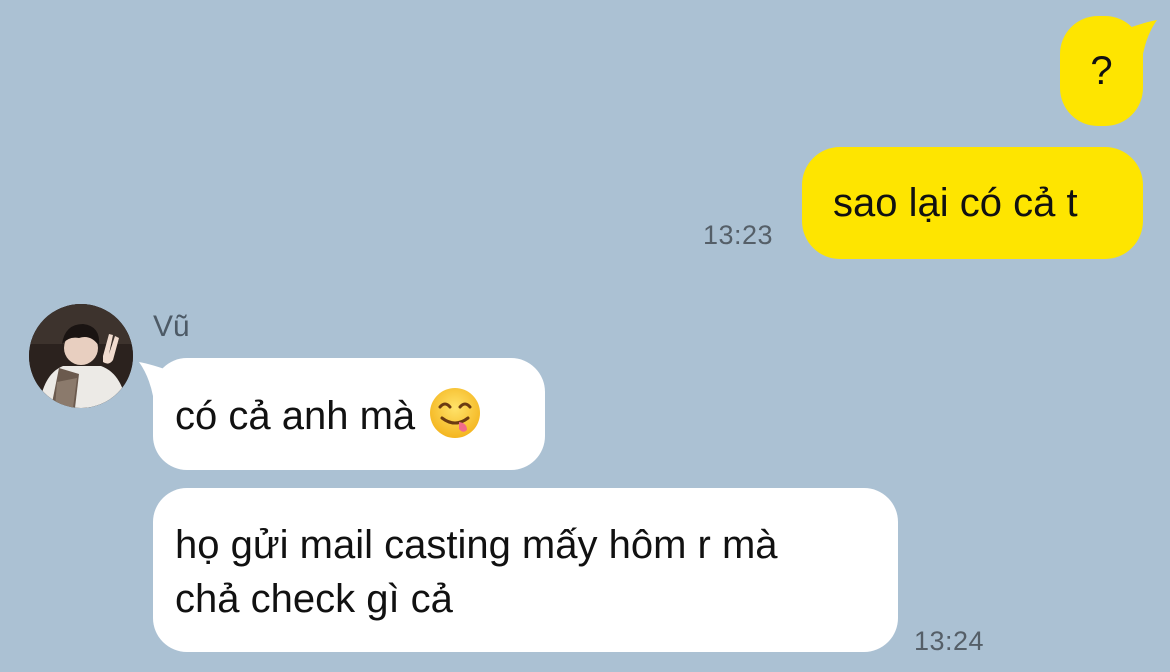 The width and height of the screenshot is (1170, 672). What do you see at coordinates (949, 641) in the screenshot?
I see `message-timestamp: 13:24` at bounding box center [949, 641].